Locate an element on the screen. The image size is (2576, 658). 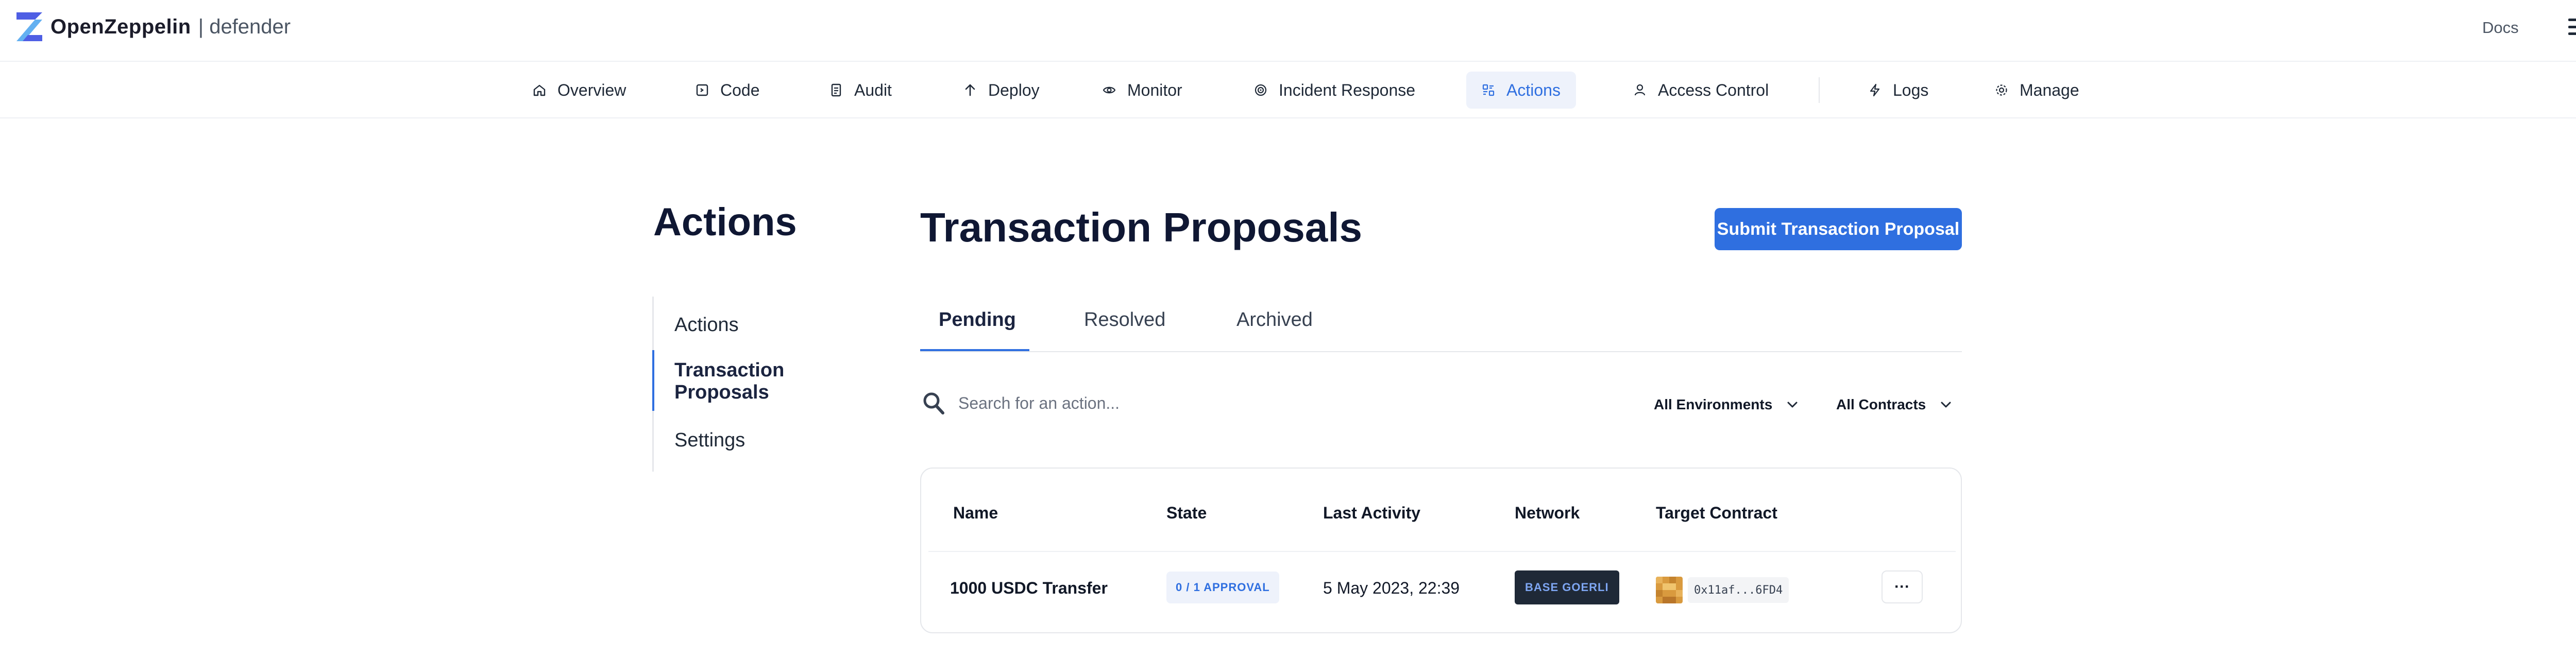
gear-icon is located at coordinates (2001, 90).